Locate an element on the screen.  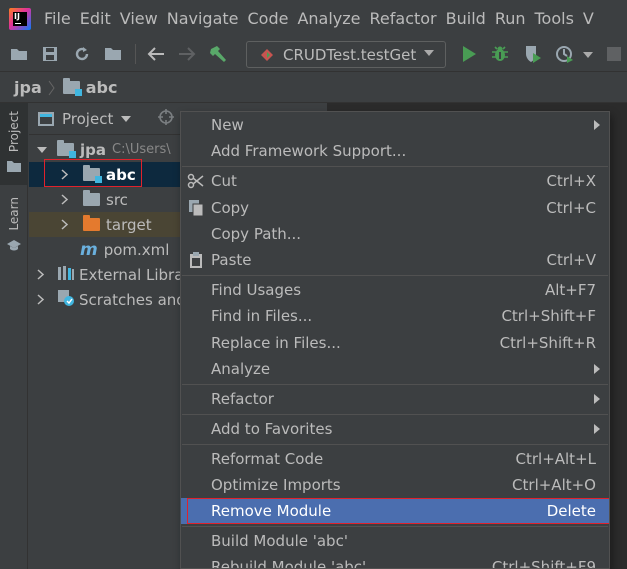
expand-chevron-icon is located at coordinates (42, 149).